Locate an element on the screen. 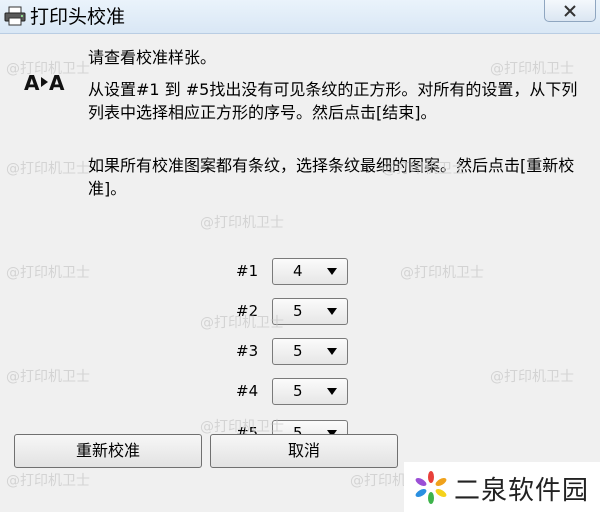  title-bar: 打印头校准 is located at coordinates (300, 17).